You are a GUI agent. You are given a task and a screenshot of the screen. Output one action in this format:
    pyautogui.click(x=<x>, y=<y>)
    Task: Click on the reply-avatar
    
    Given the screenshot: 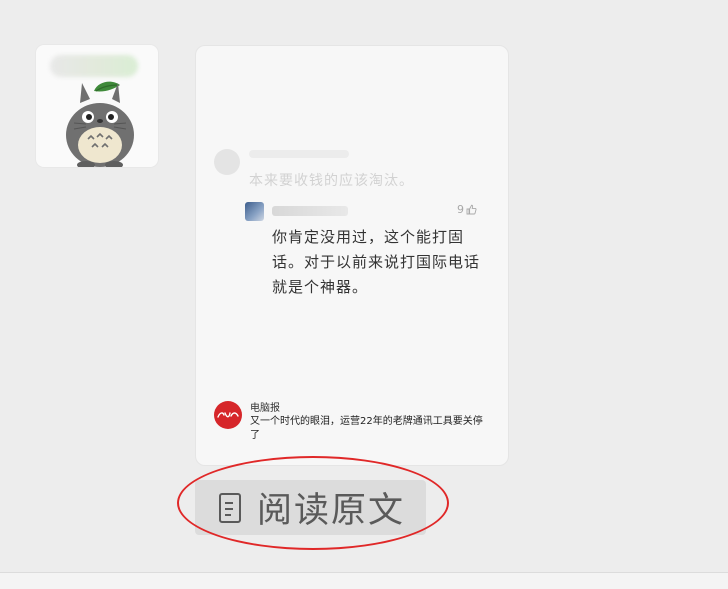 What is the action you would take?
    pyautogui.click(x=254, y=211)
    